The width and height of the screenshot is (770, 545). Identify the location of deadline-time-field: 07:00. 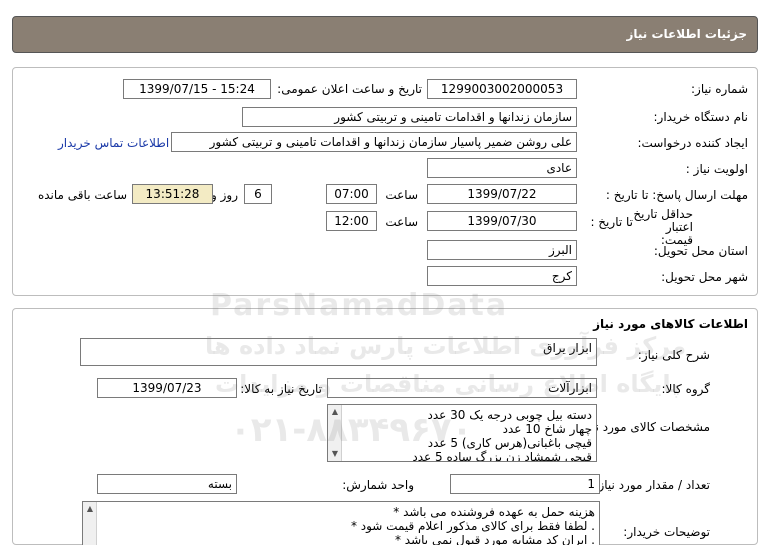
(351, 194).